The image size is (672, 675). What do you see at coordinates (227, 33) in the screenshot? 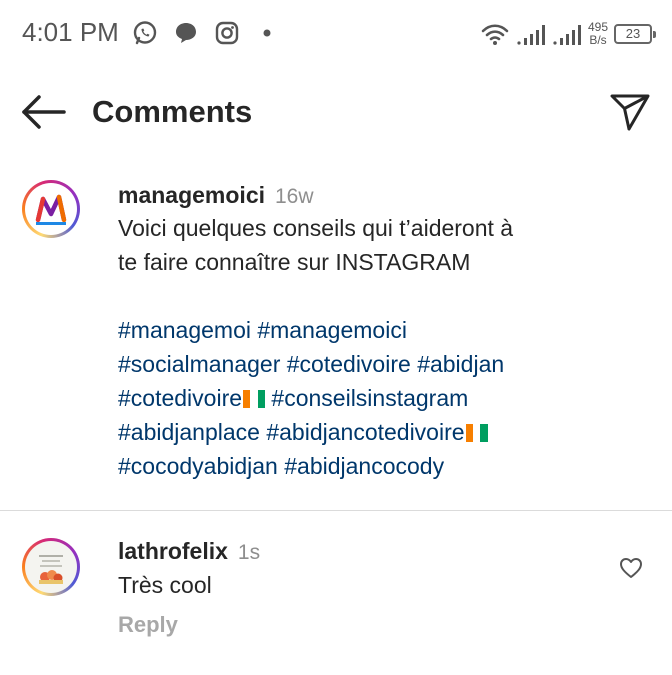
I see `instagram-icon` at bounding box center [227, 33].